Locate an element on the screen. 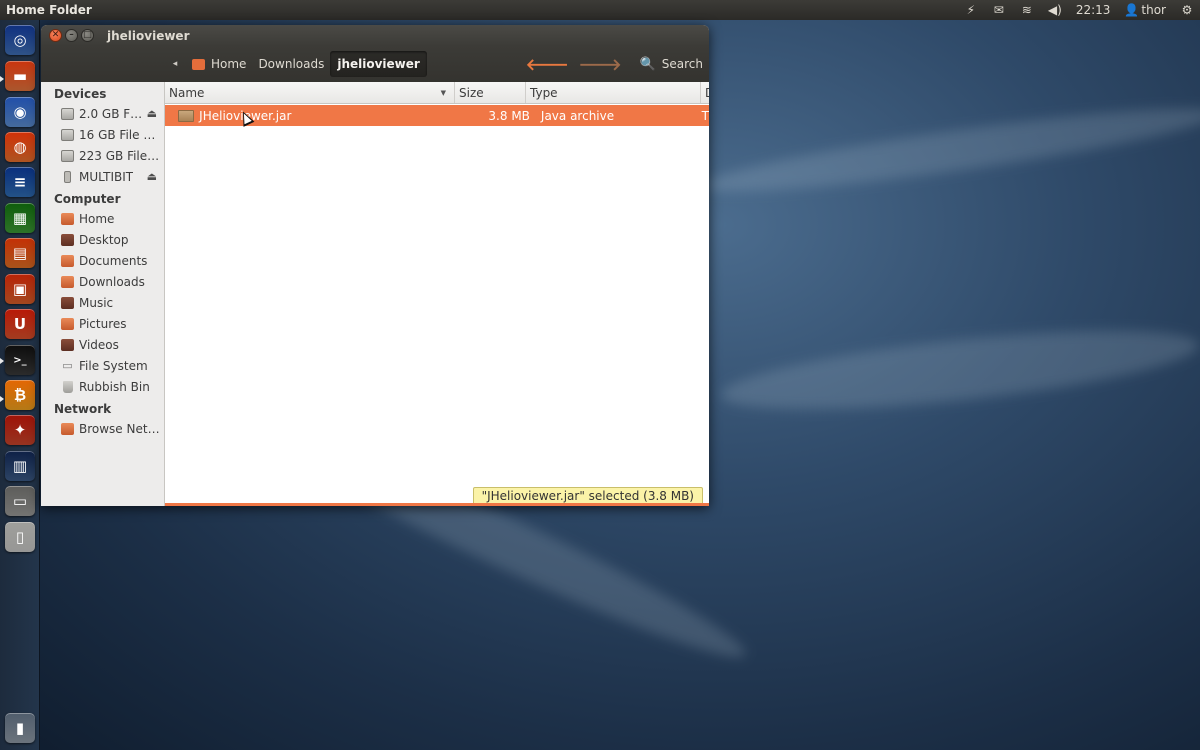 The height and width of the screenshot is (750, 1200). gear-icon: ⚙ is located at coordinates (1187, 10).